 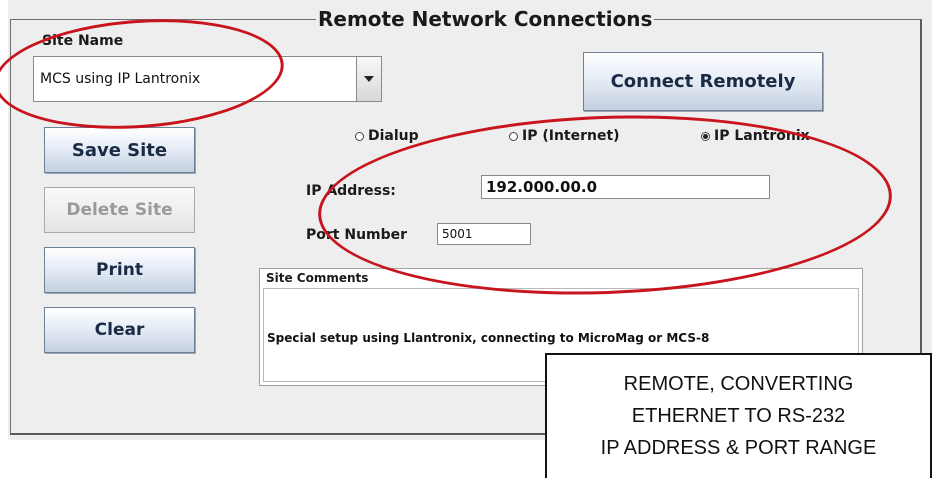 What do you see at coordinates (357, 235) in the screenshot?
I see `port-number-label: Port Number` at bounding box center [357, 235].